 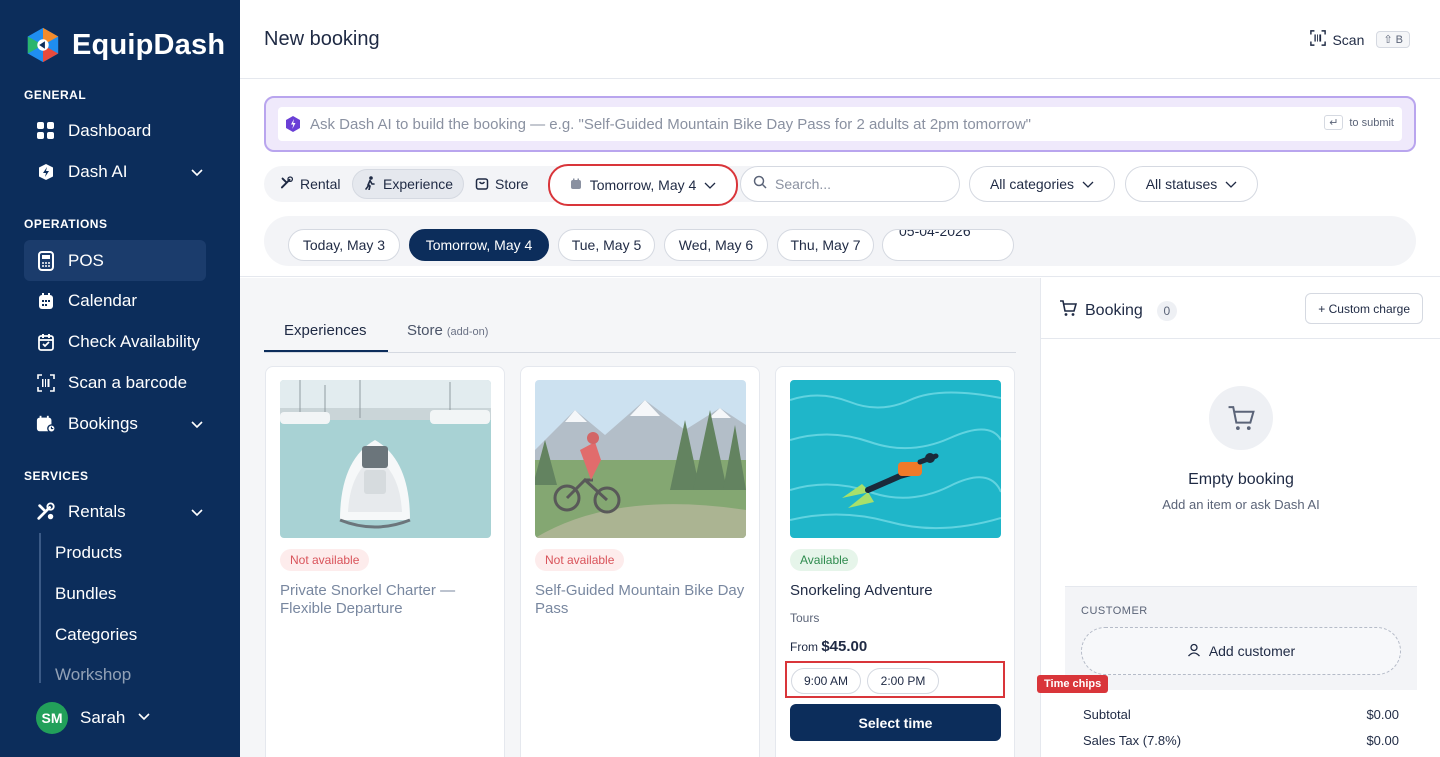 What do you see at coordinates (134, 341) in the screenshot?
I see `sidebar-item-label: Check Availability` at bounding box center [134, 341].